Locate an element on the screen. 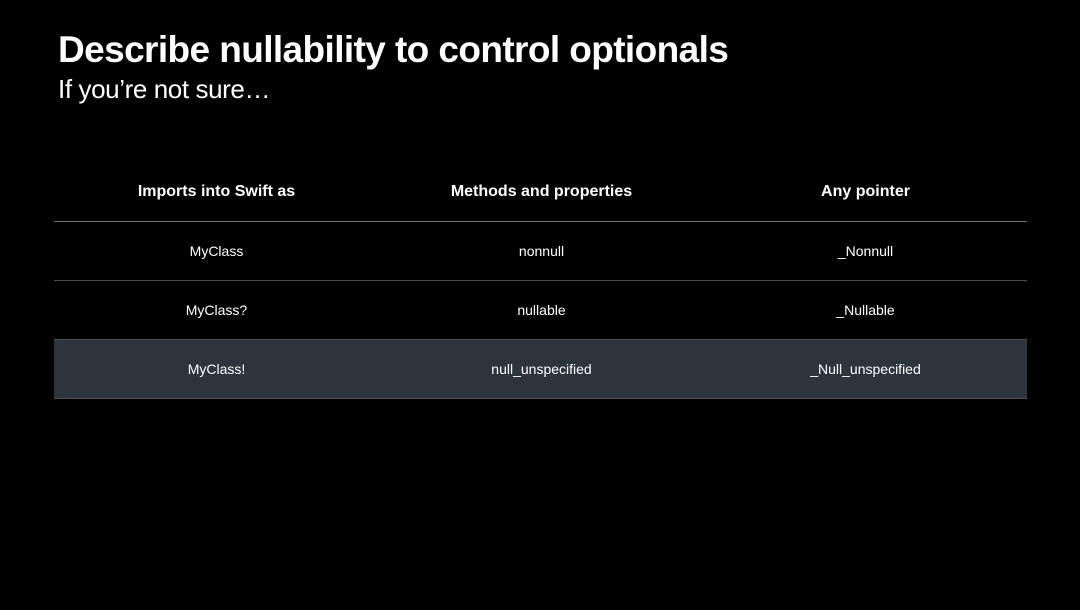  table-cell-pointer: _Nonnull is located at coordinates (865, 251).